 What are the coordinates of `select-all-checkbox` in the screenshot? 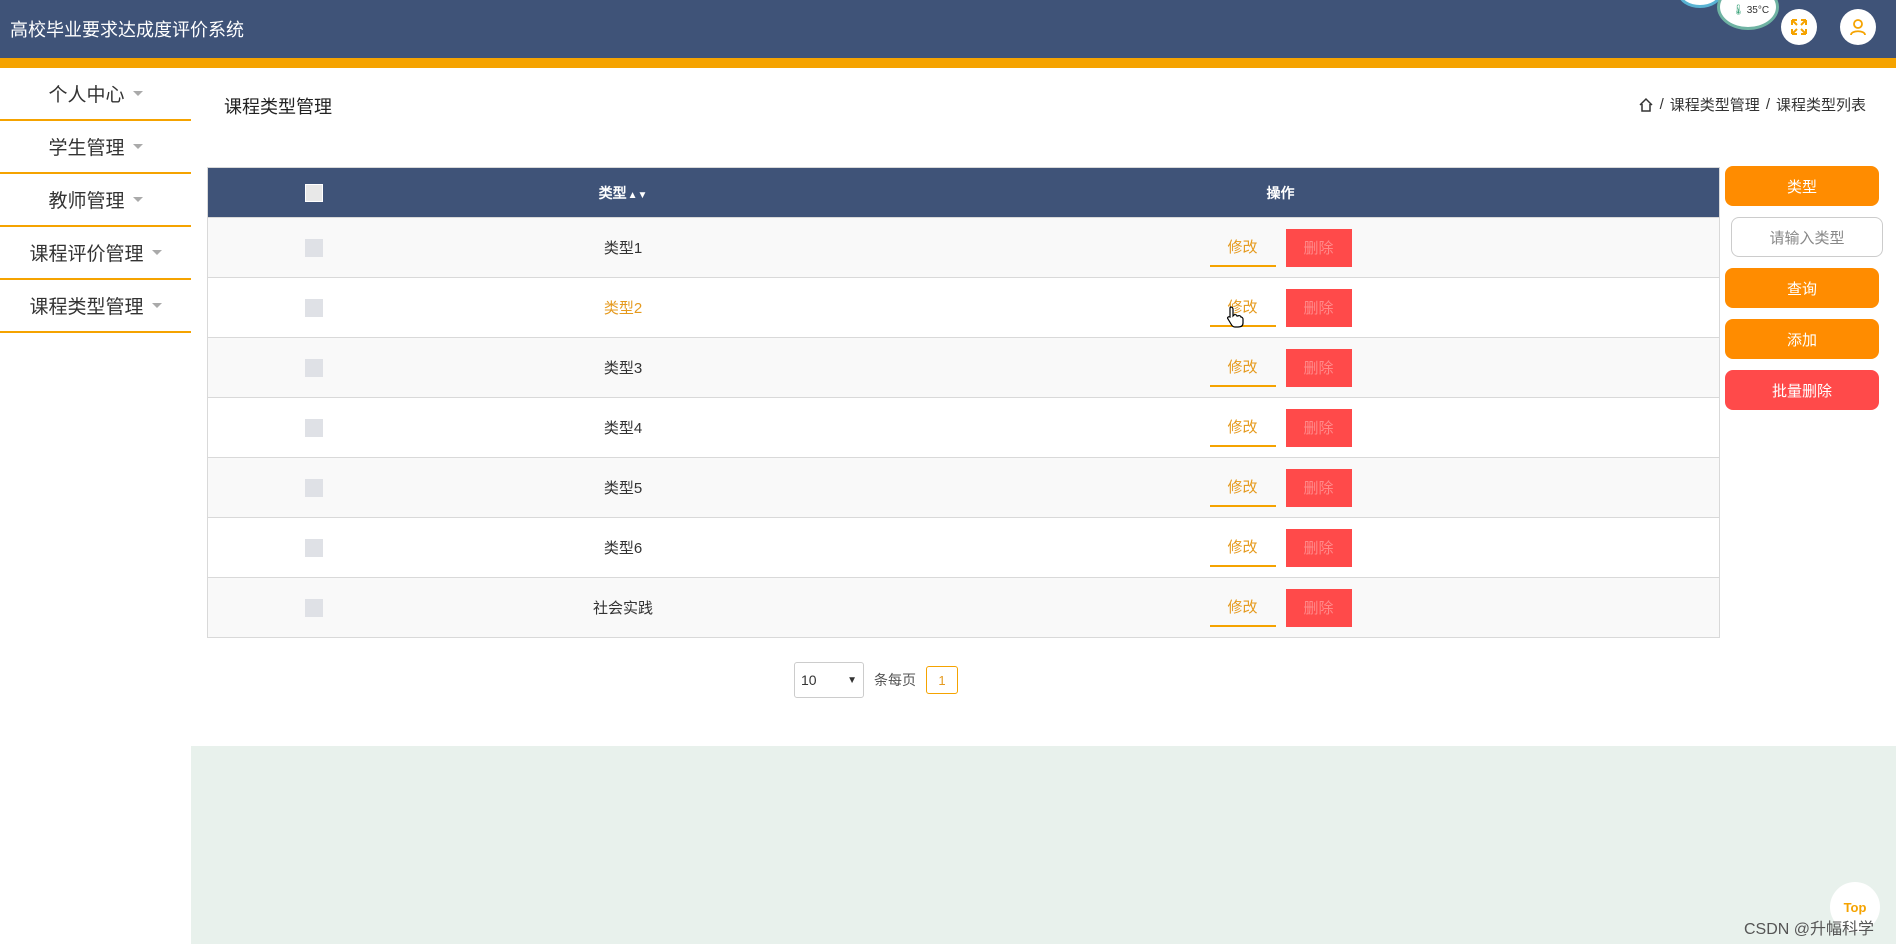 It's located at (314, 192).